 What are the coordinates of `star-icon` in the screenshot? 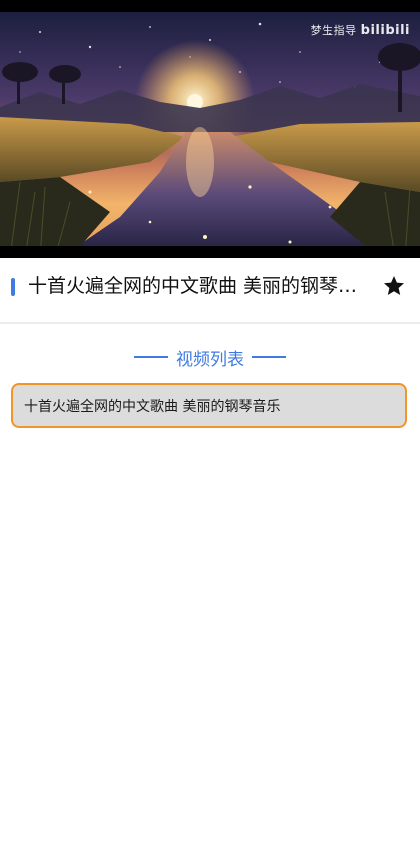 It's located at (394, 285).